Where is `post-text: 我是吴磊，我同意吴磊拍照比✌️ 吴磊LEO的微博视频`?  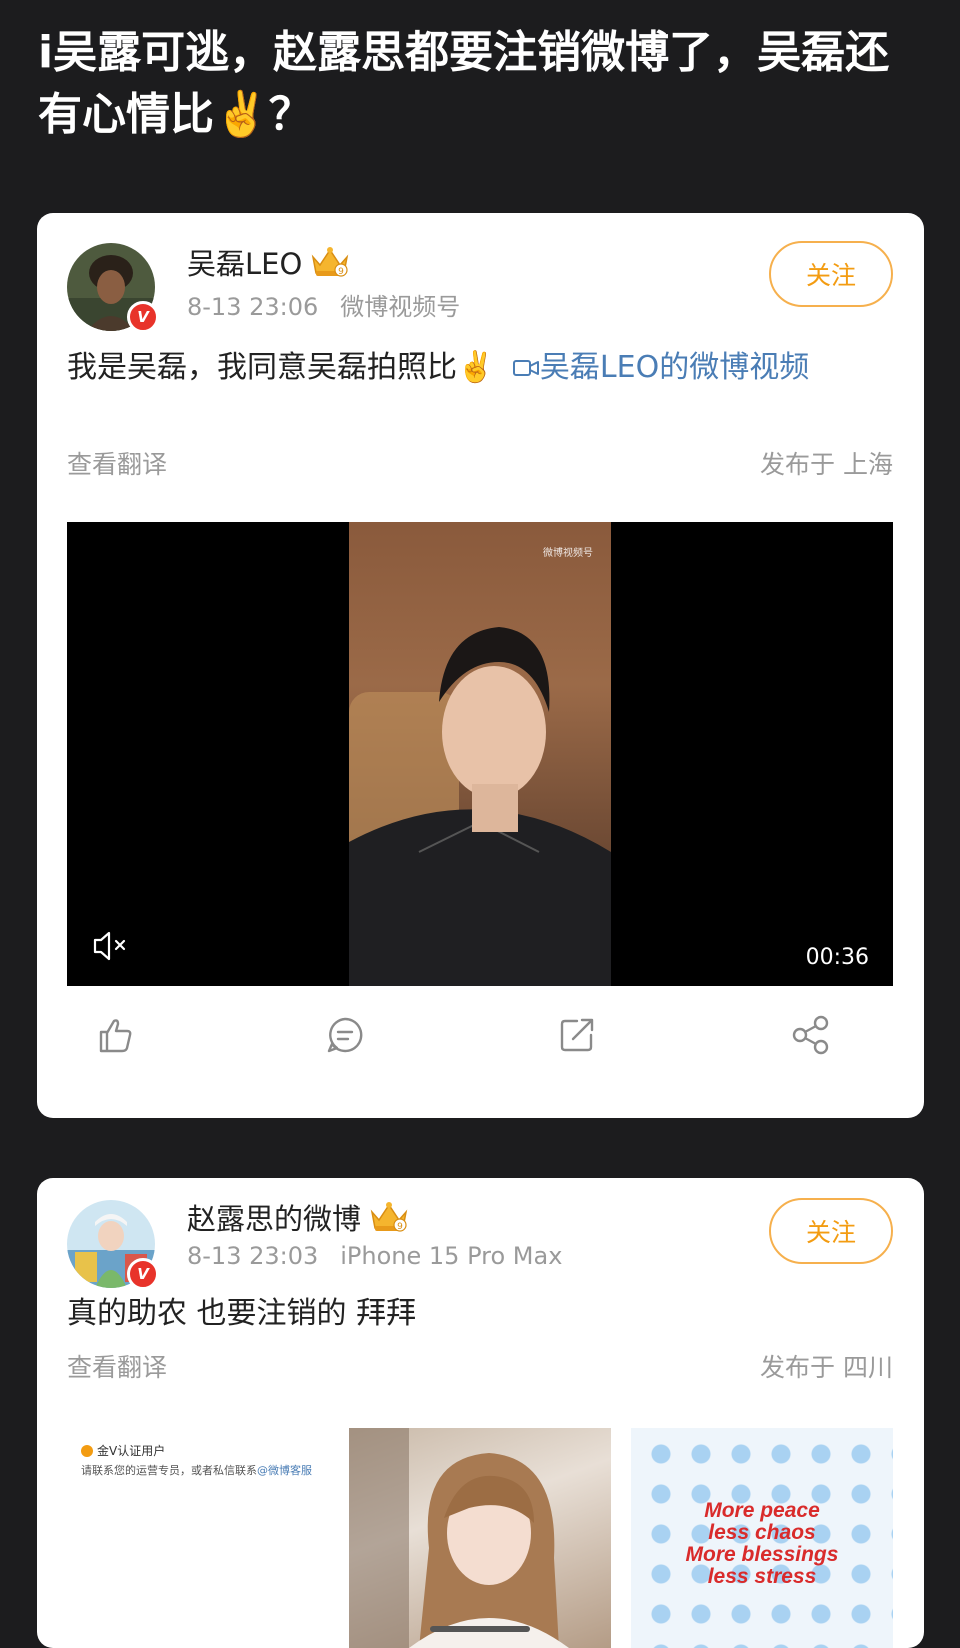
post-text: 我是吴磊，我同意吴磊拍照比✌️ 吴磊LEO的微博视频 is located at coordinates (467, 368).